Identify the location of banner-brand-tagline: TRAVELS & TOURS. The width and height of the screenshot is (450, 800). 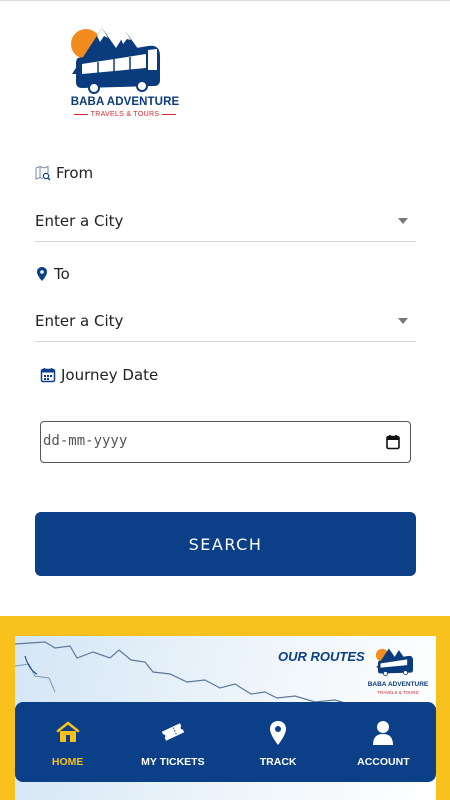
(398, 692).